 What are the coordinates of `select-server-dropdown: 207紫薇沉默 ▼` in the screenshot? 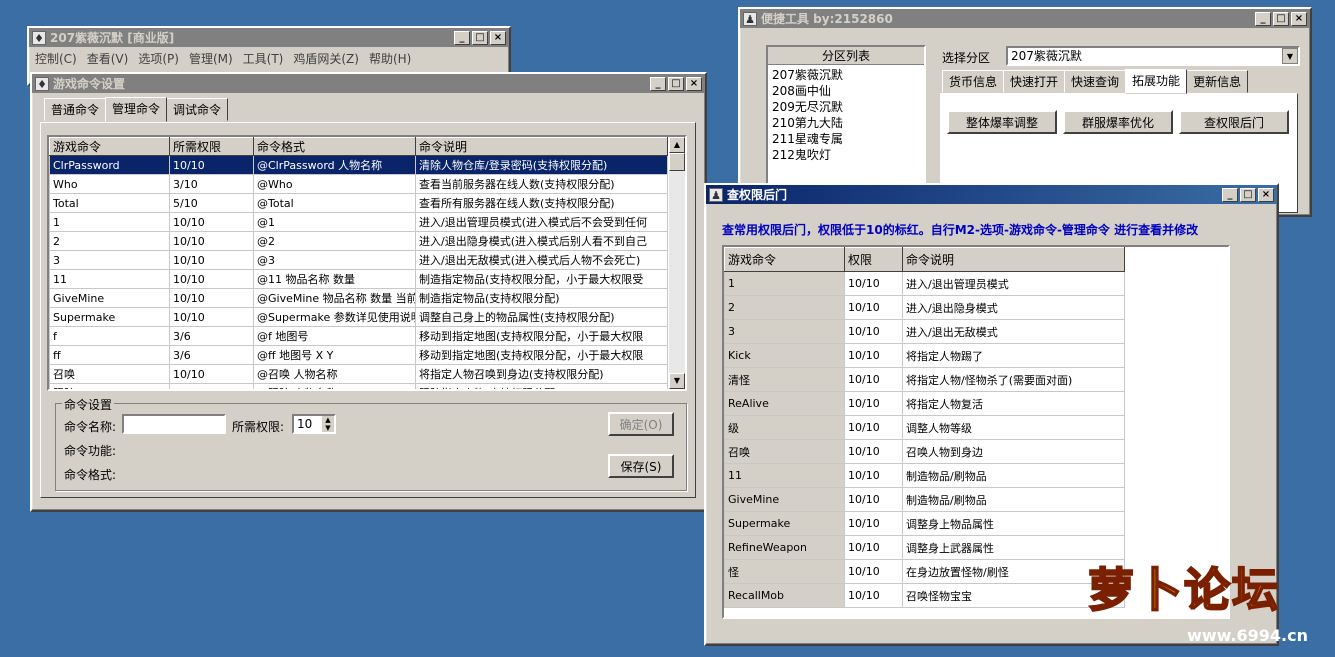 It's located at (1153, 56).